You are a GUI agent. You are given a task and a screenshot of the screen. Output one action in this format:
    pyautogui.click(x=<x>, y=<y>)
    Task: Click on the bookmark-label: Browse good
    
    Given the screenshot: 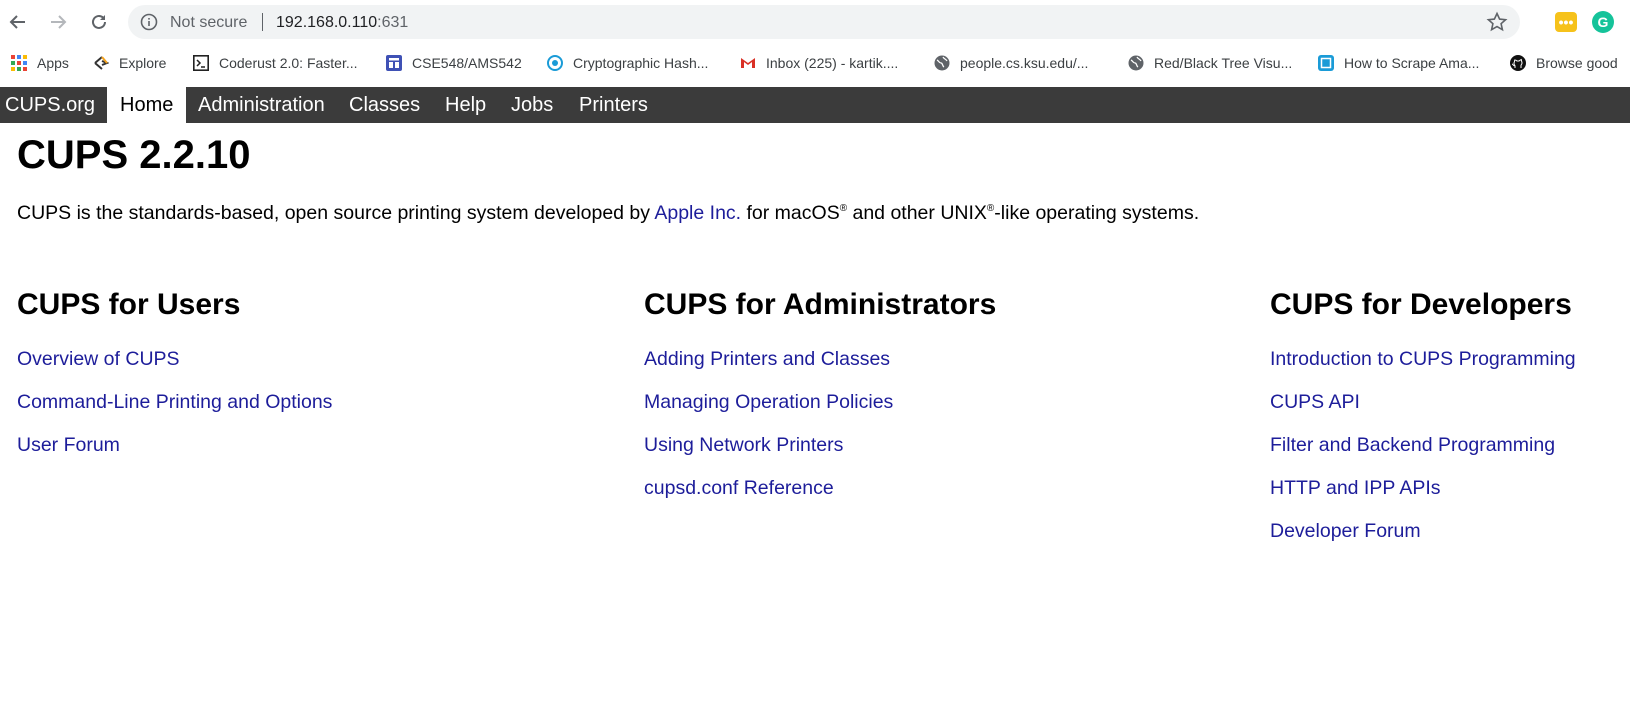 What is the action you would take?
    pyautogui.click(x=1577, y=63)
    